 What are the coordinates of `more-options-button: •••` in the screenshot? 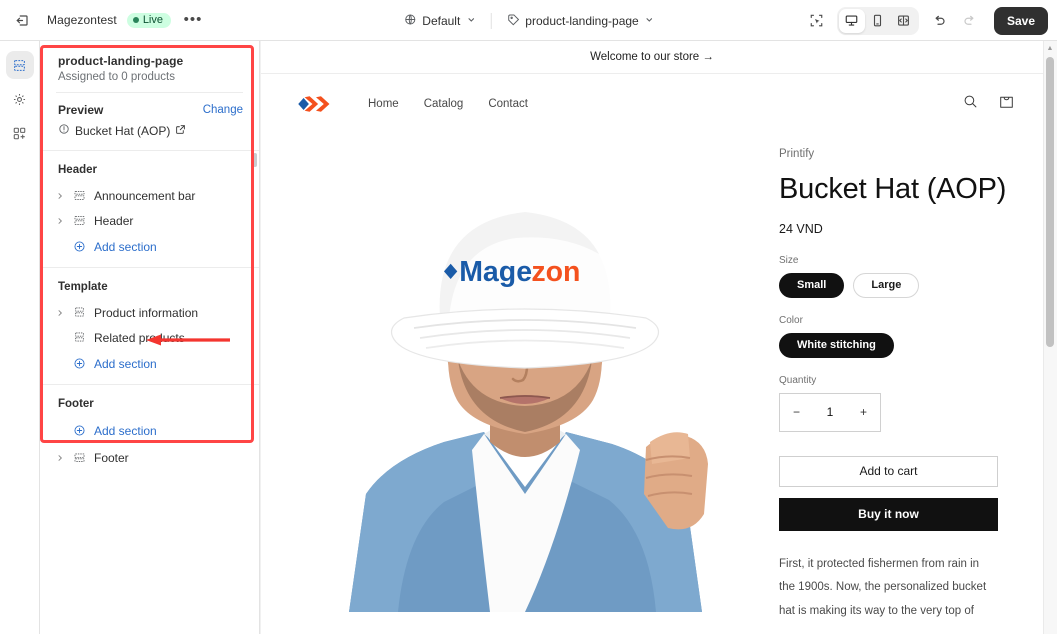 It's located at (193, 20).